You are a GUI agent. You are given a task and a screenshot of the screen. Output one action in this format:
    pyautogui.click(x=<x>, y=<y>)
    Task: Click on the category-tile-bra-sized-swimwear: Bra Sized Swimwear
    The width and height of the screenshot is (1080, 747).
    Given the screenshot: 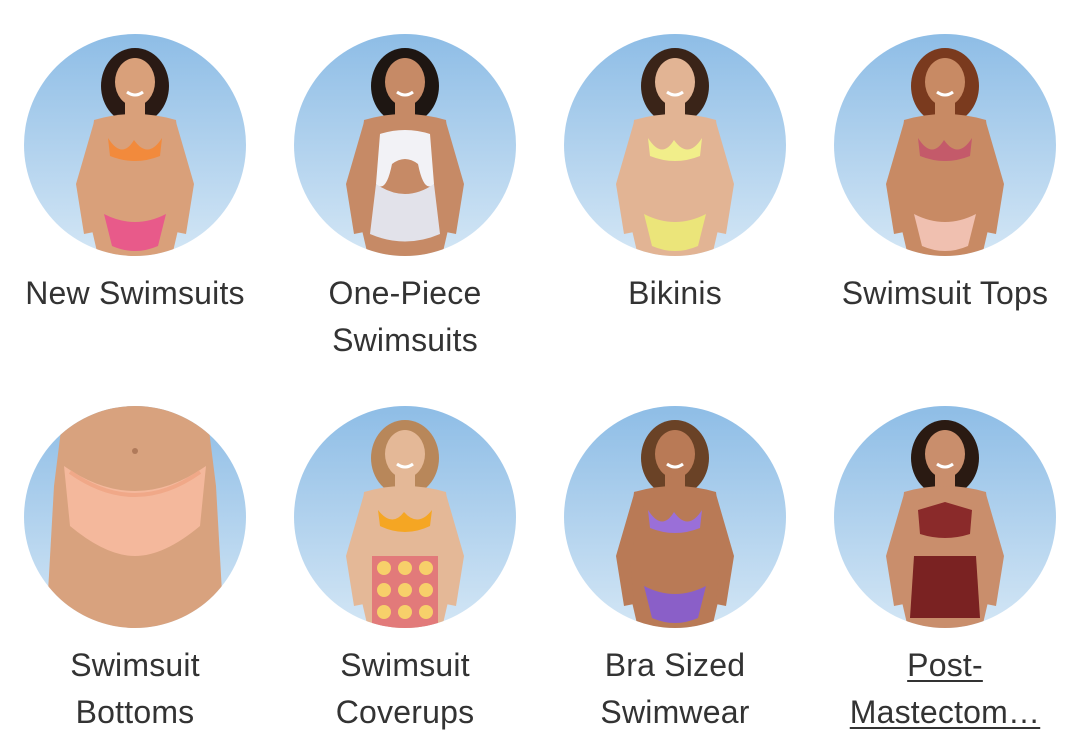 What is the action you would take?
    pyautogui.click(x=675, y=571)
    